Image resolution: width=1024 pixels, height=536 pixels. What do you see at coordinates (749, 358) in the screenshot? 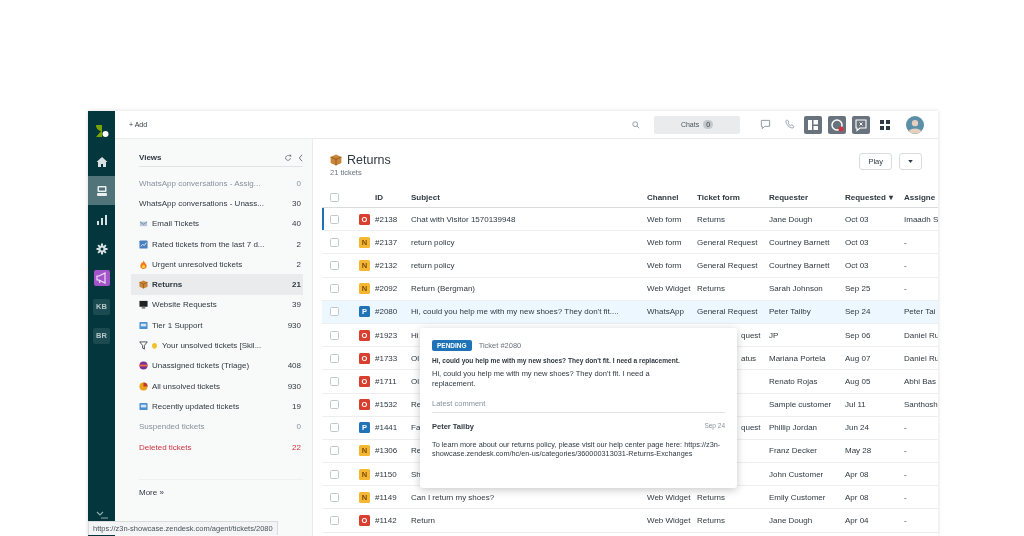
I see `table-cell: atus` at bounding box center [749, 358].